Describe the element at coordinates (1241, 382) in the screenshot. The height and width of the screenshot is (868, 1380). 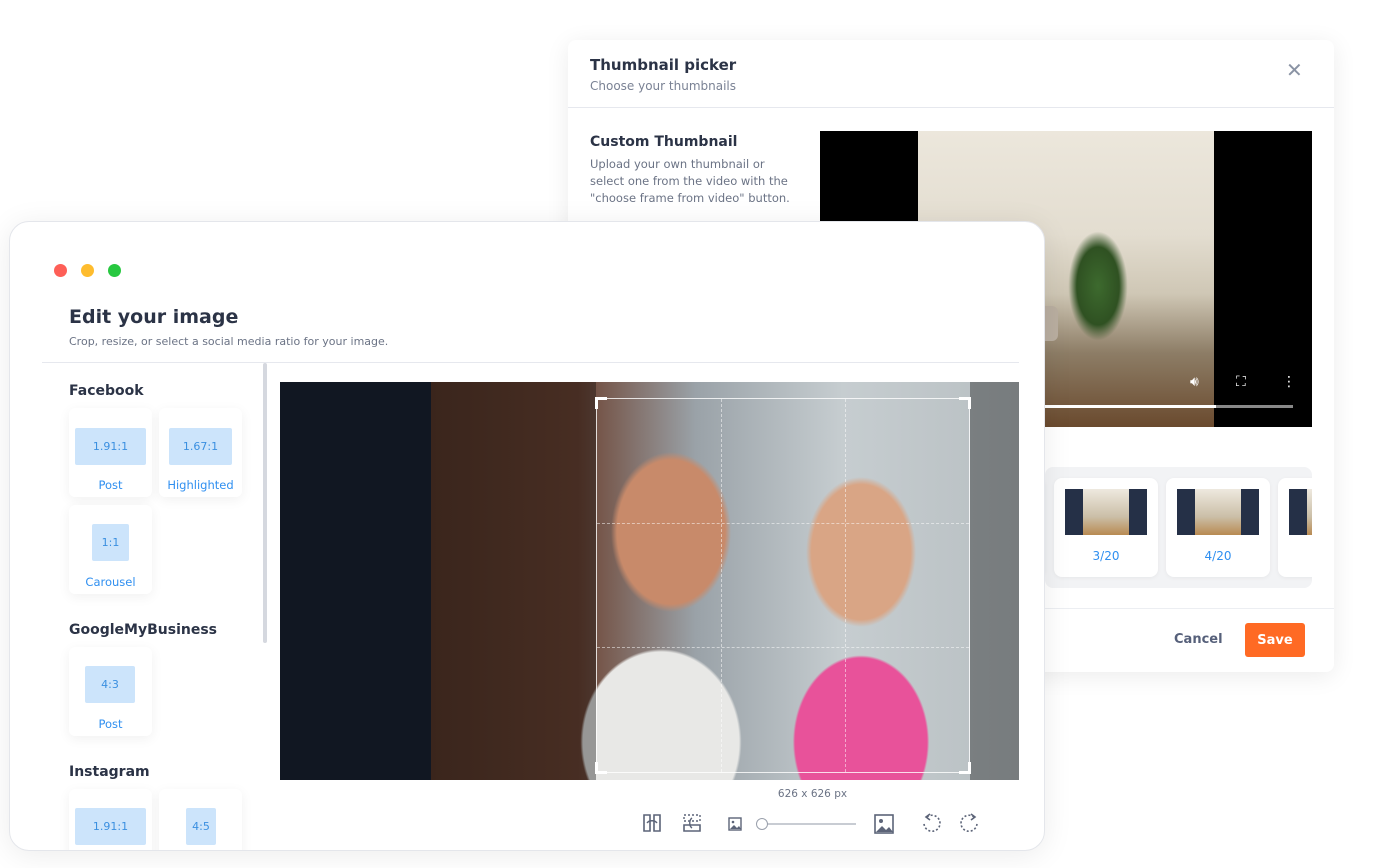
I see `fullscreen-icon: ⛶` at that location.